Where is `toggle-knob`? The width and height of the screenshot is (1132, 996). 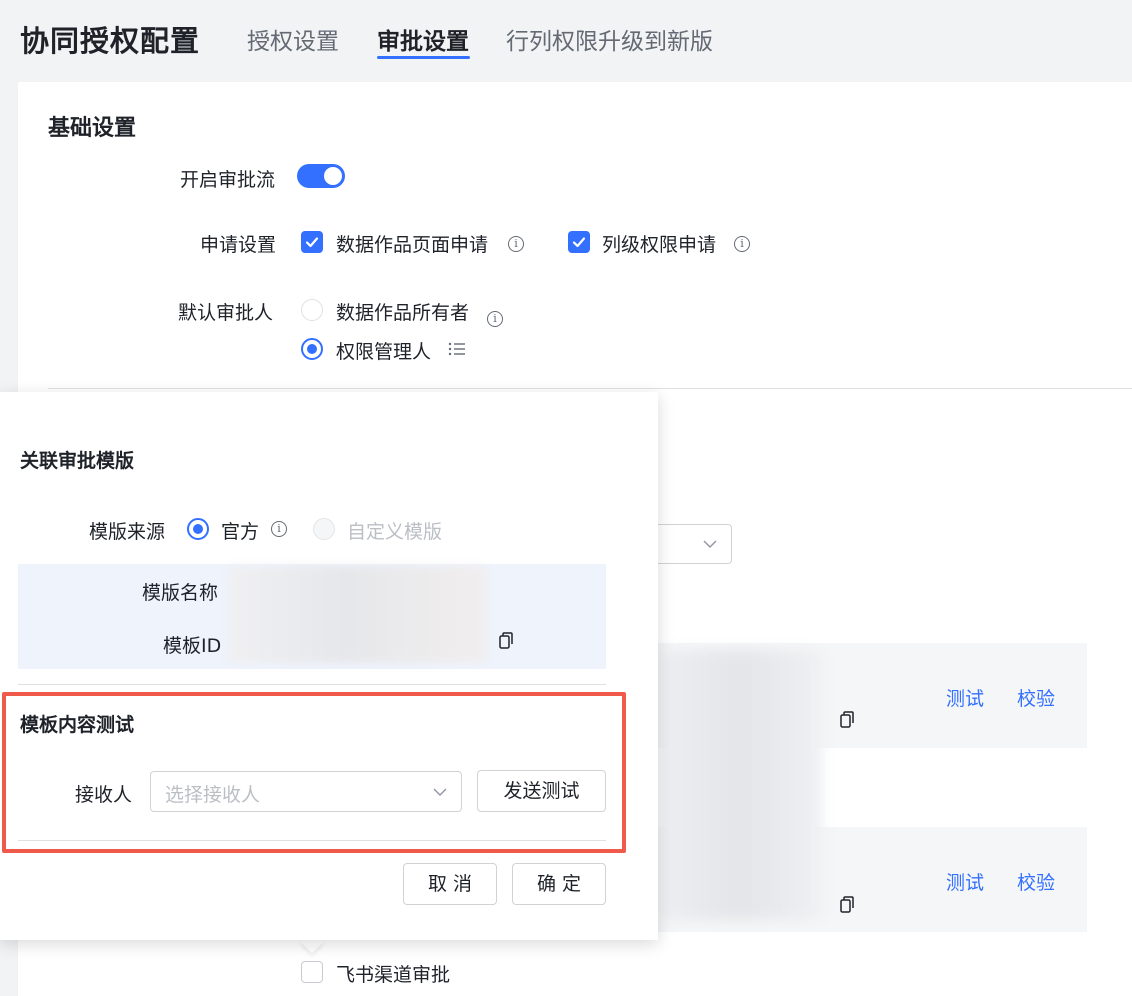 toggle-knob is located at coordinates (333, 176).